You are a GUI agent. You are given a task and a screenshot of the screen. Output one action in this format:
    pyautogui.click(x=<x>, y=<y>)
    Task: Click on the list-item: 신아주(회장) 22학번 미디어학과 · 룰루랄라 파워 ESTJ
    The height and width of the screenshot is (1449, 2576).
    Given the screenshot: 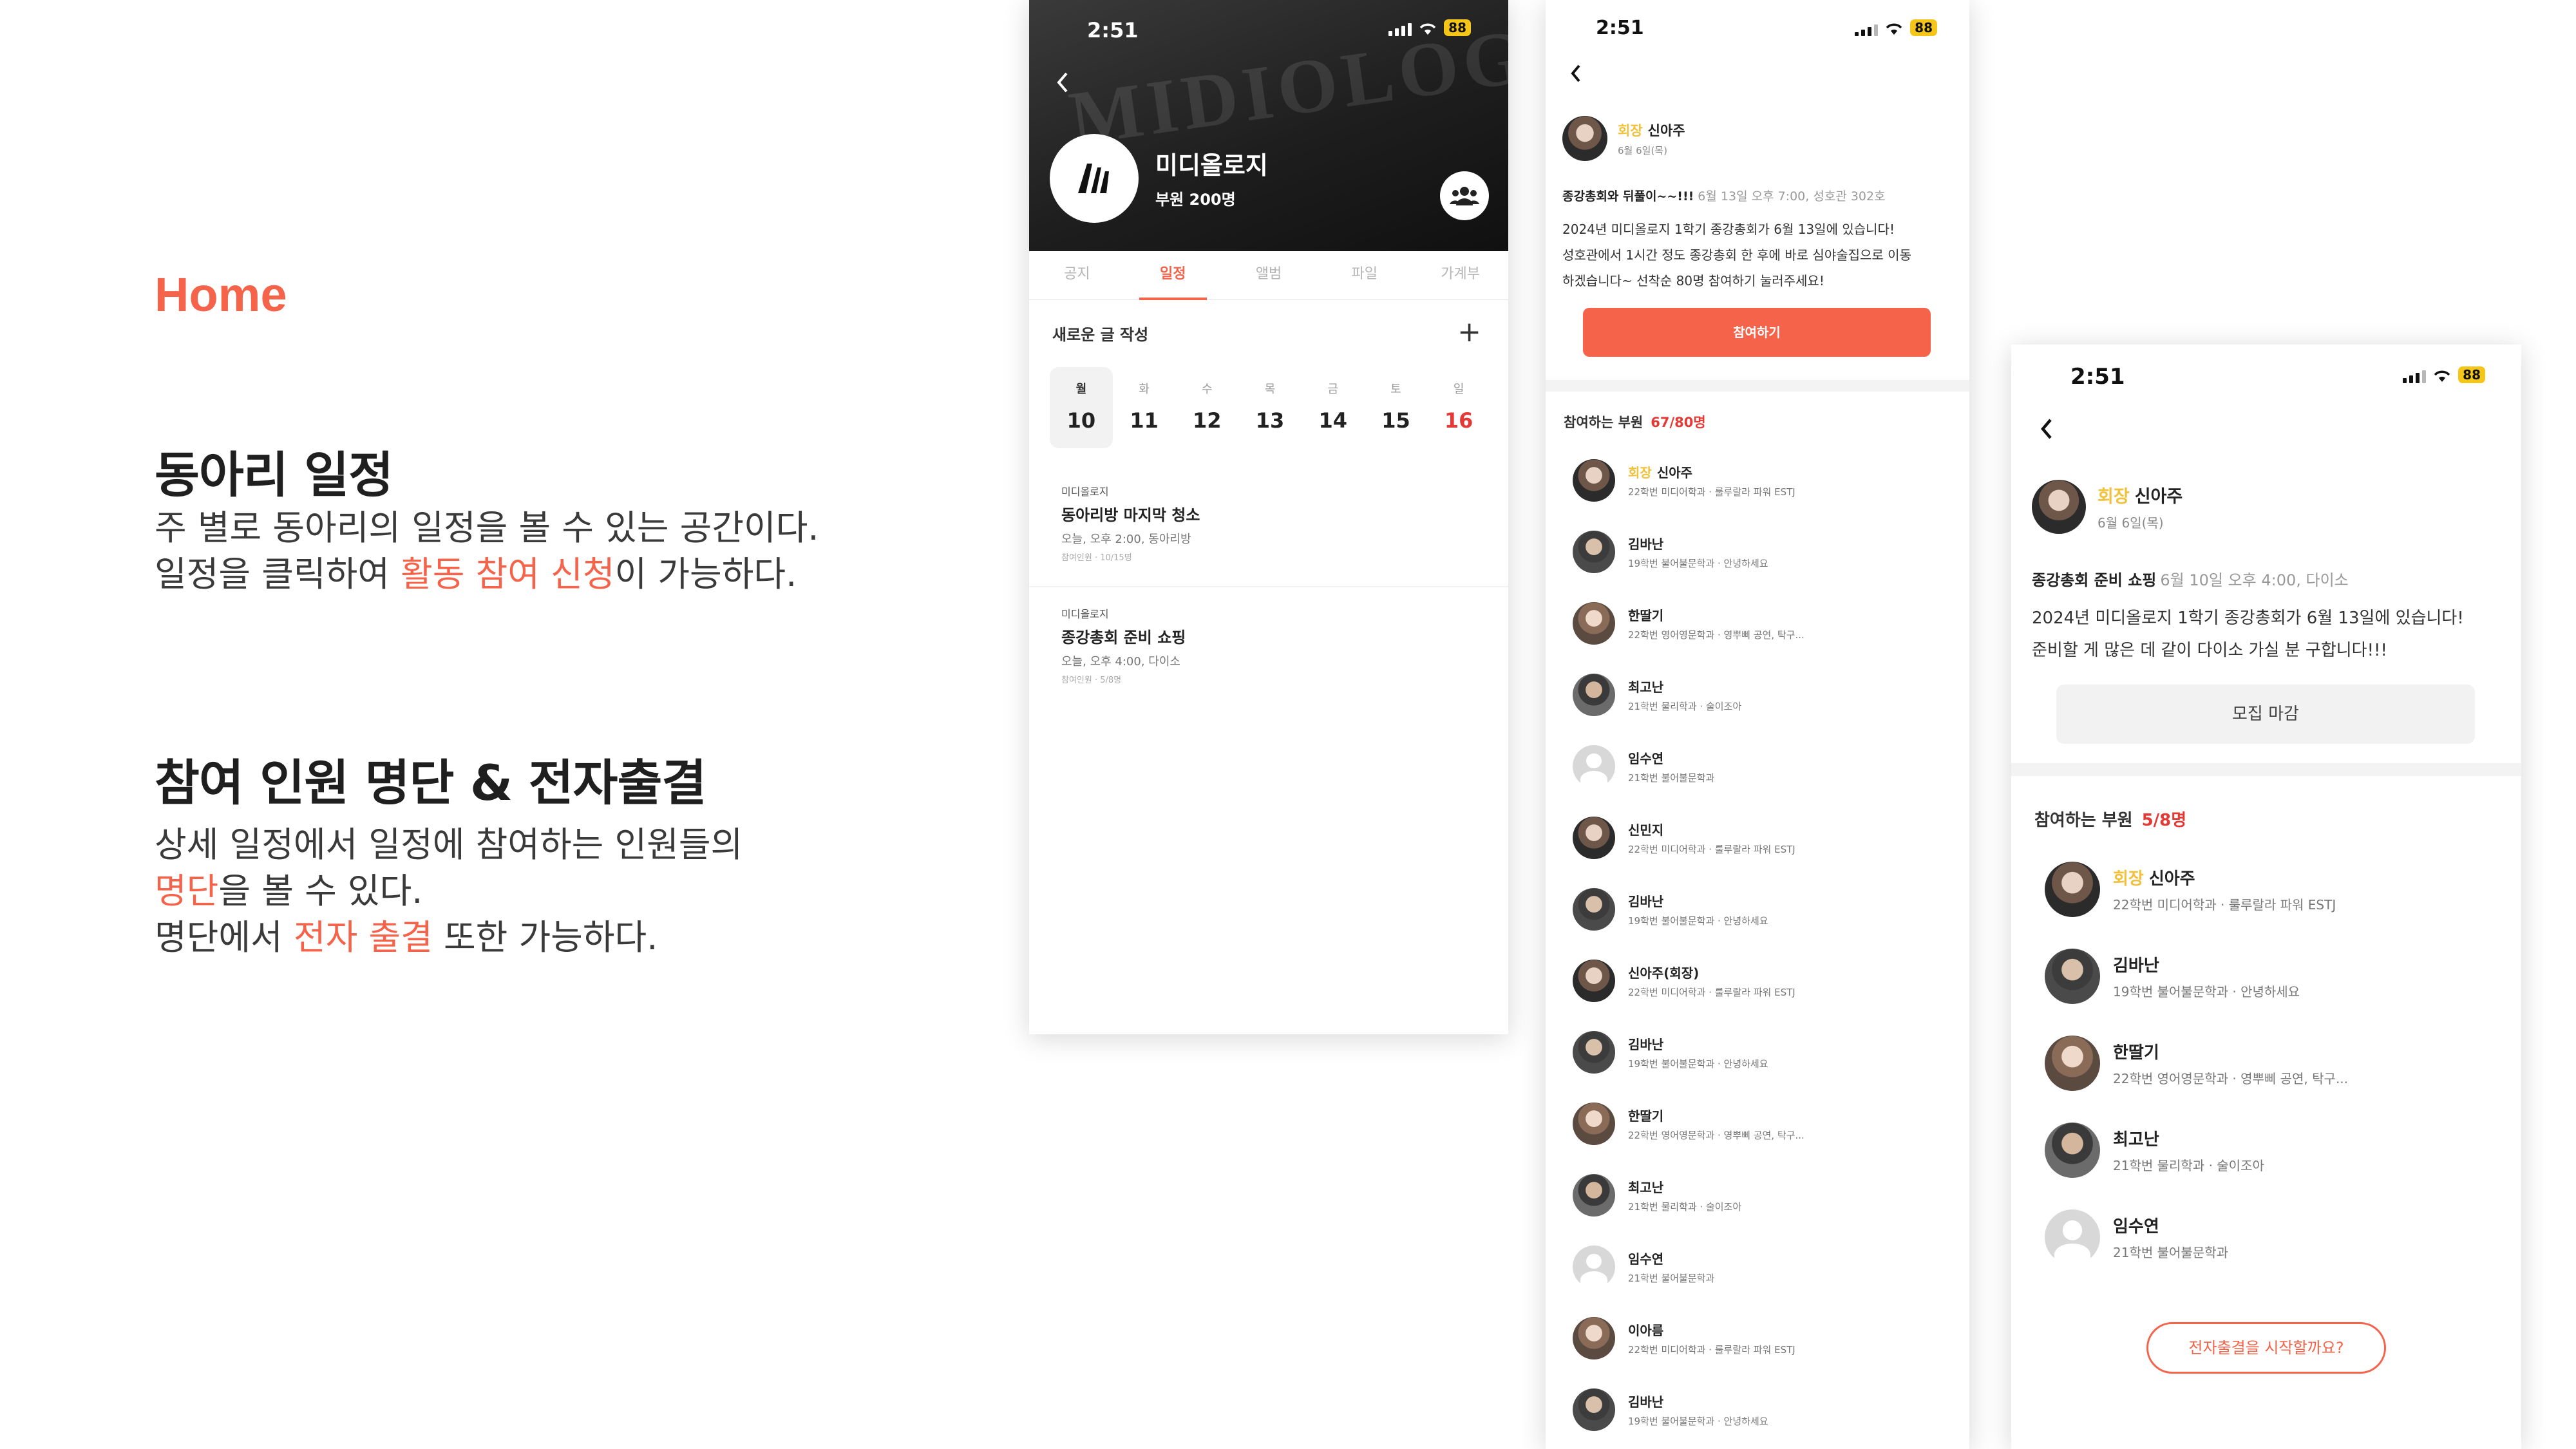 What is the action you would take?
    pyautogui.click(x=1766, y=980)
    